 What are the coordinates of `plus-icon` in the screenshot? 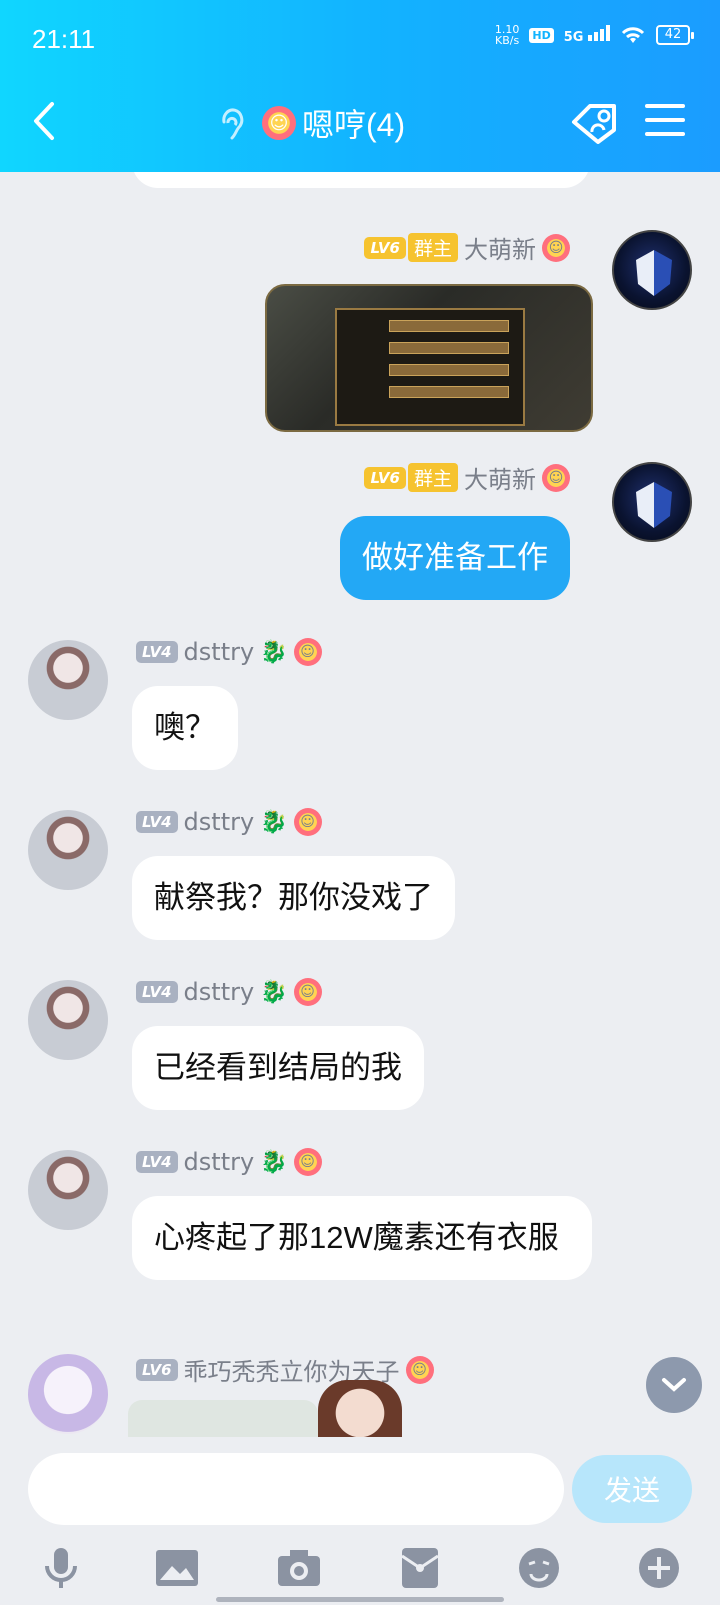 It's located at (659, 1568).